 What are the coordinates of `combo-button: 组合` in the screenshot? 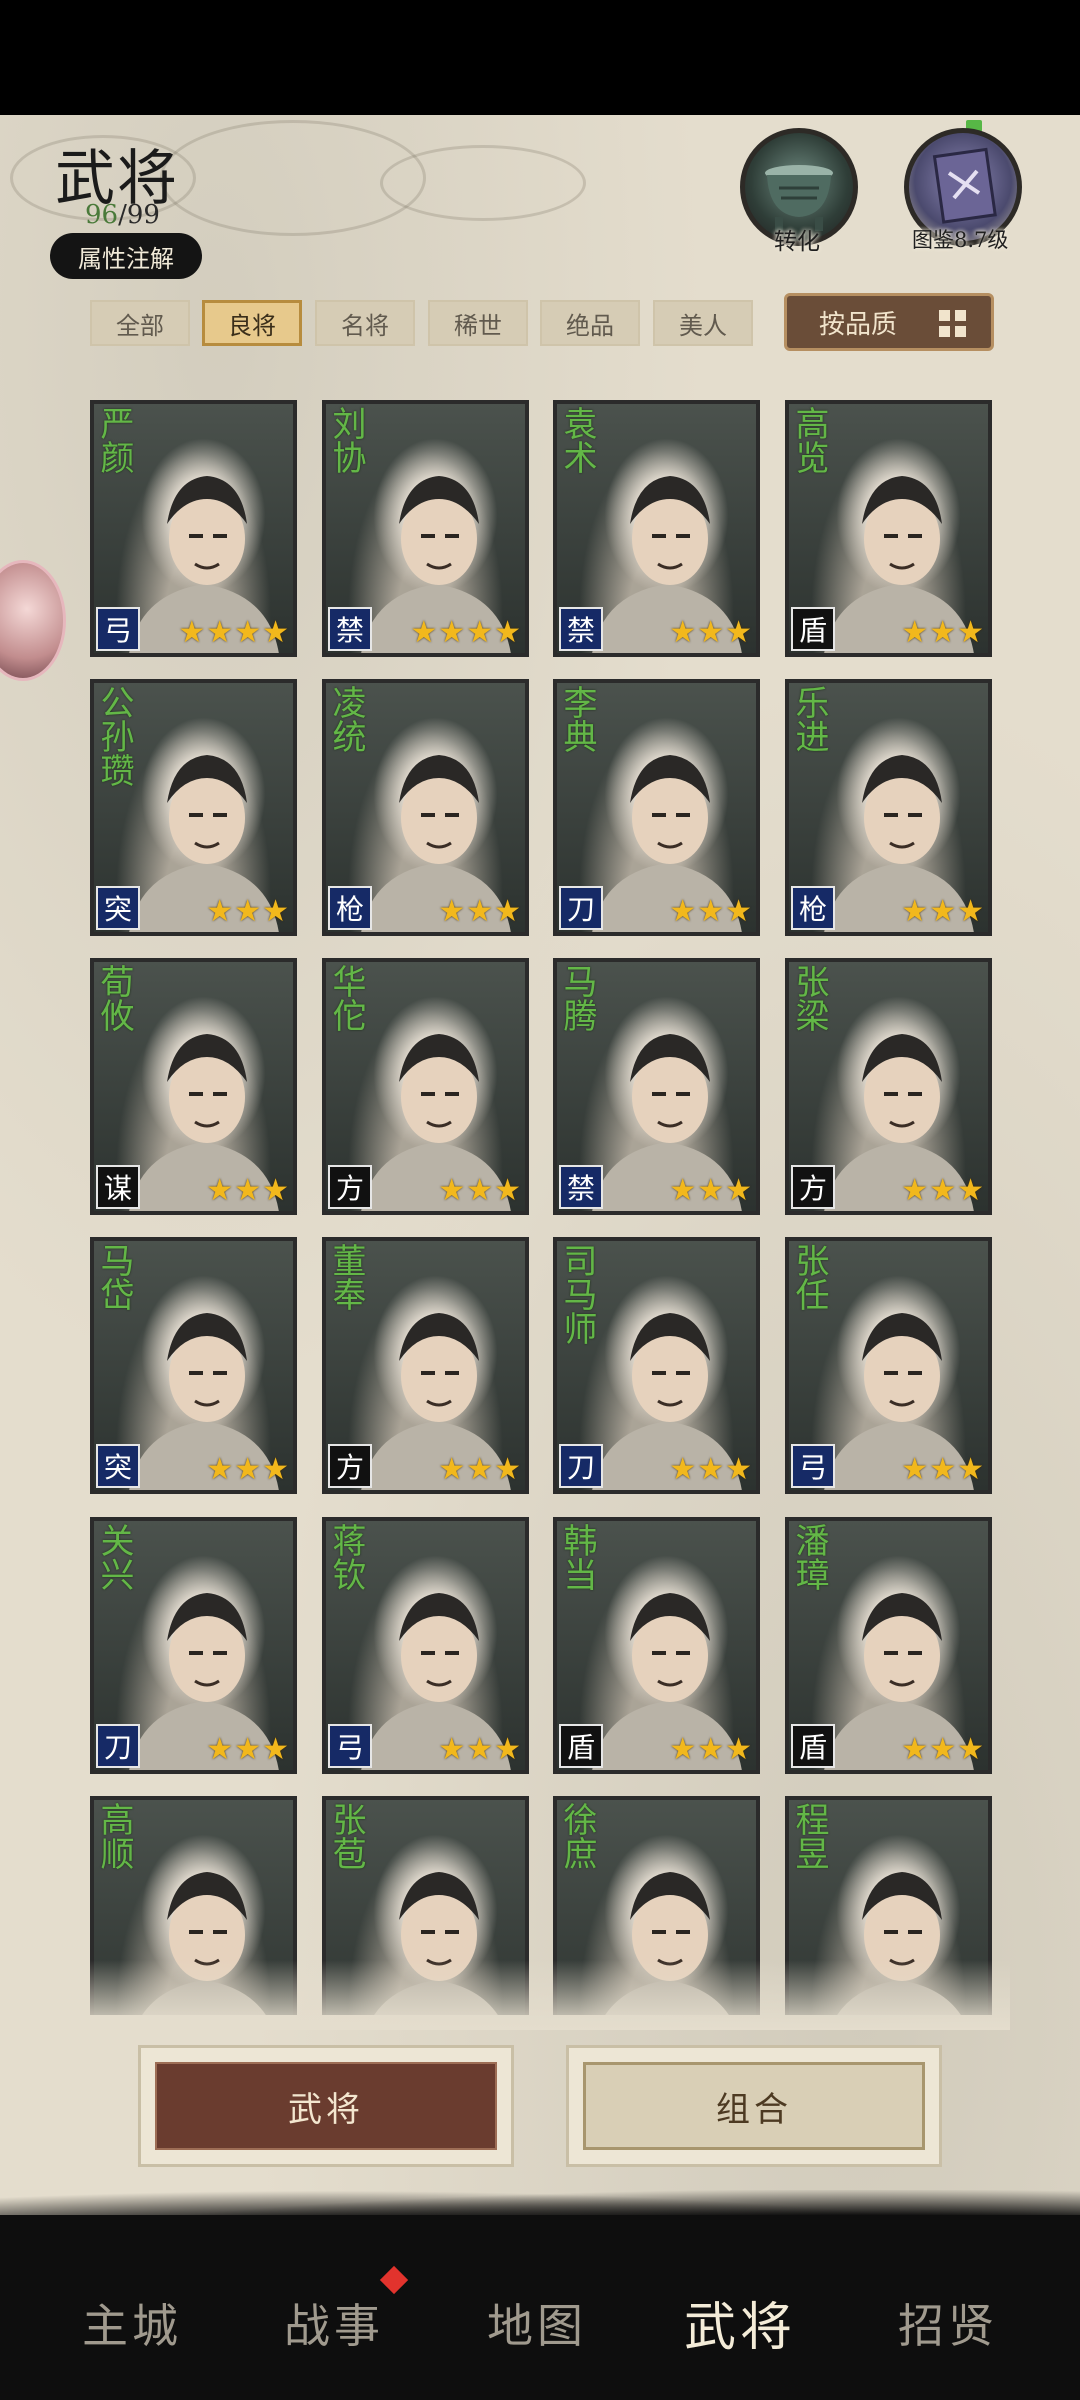 It's located at (754, 2106).